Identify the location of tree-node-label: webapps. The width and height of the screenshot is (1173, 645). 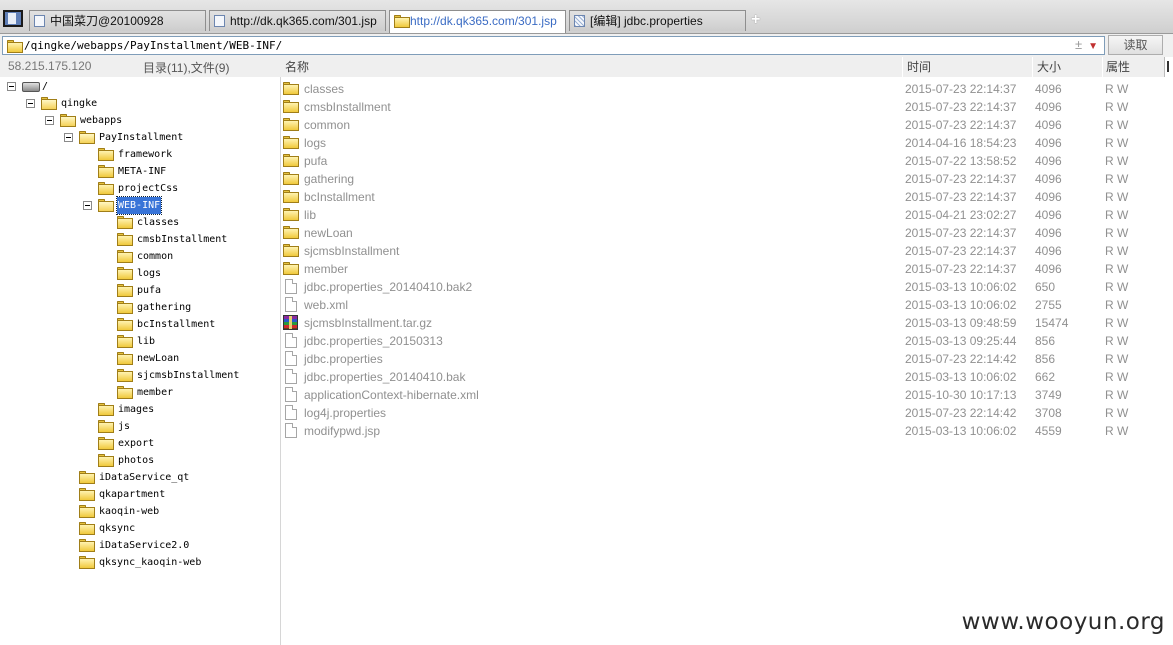
(101, 120).